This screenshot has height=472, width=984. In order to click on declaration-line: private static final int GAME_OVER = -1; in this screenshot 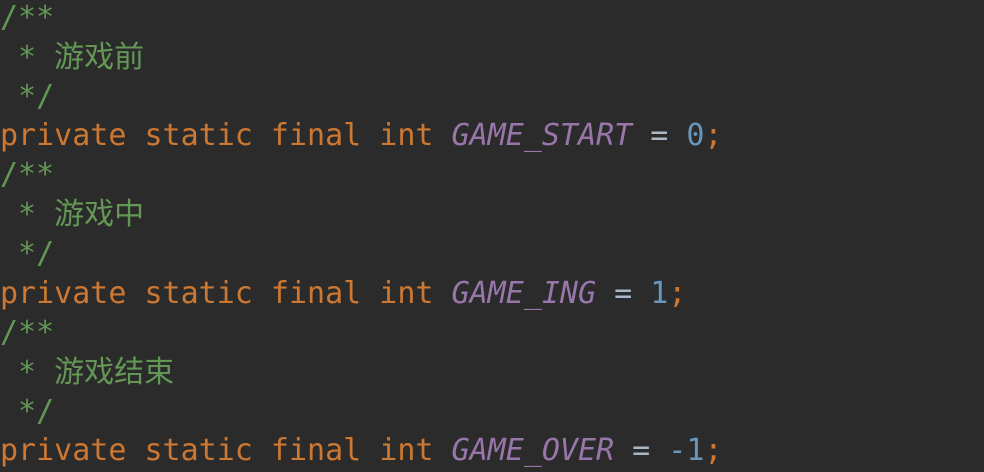, I will do `click(361, 451)`.